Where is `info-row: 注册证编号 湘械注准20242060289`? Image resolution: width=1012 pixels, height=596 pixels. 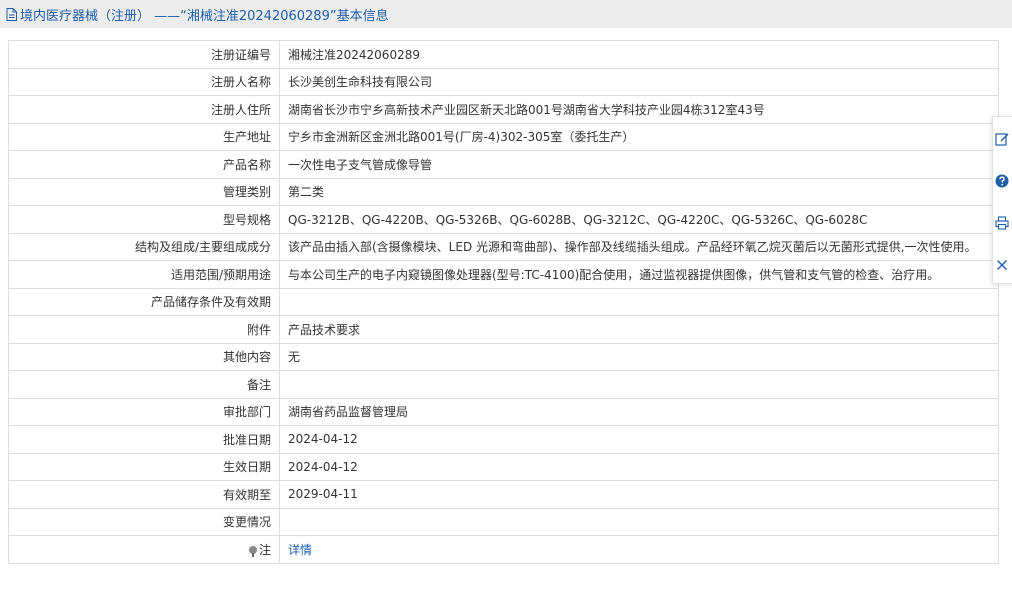
info-row: 注册证编号 湘械注准20242060289 is located at coordinates (503, 54).